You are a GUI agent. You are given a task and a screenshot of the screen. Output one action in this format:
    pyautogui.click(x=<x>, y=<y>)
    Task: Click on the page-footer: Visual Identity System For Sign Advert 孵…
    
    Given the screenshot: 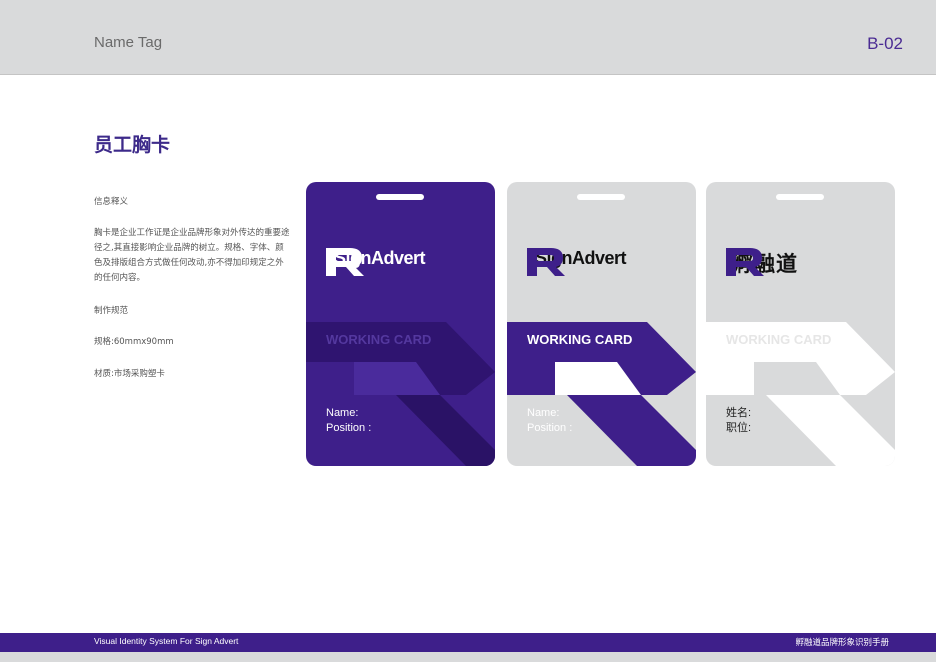 What is the action you would take?
    pyautogui.click(x=468, y=642)
    